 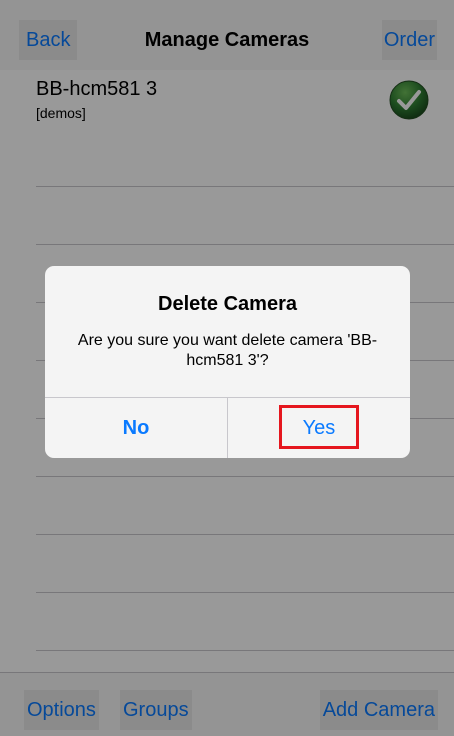 I want to click on no-button: No, so click(x=136, y=428).